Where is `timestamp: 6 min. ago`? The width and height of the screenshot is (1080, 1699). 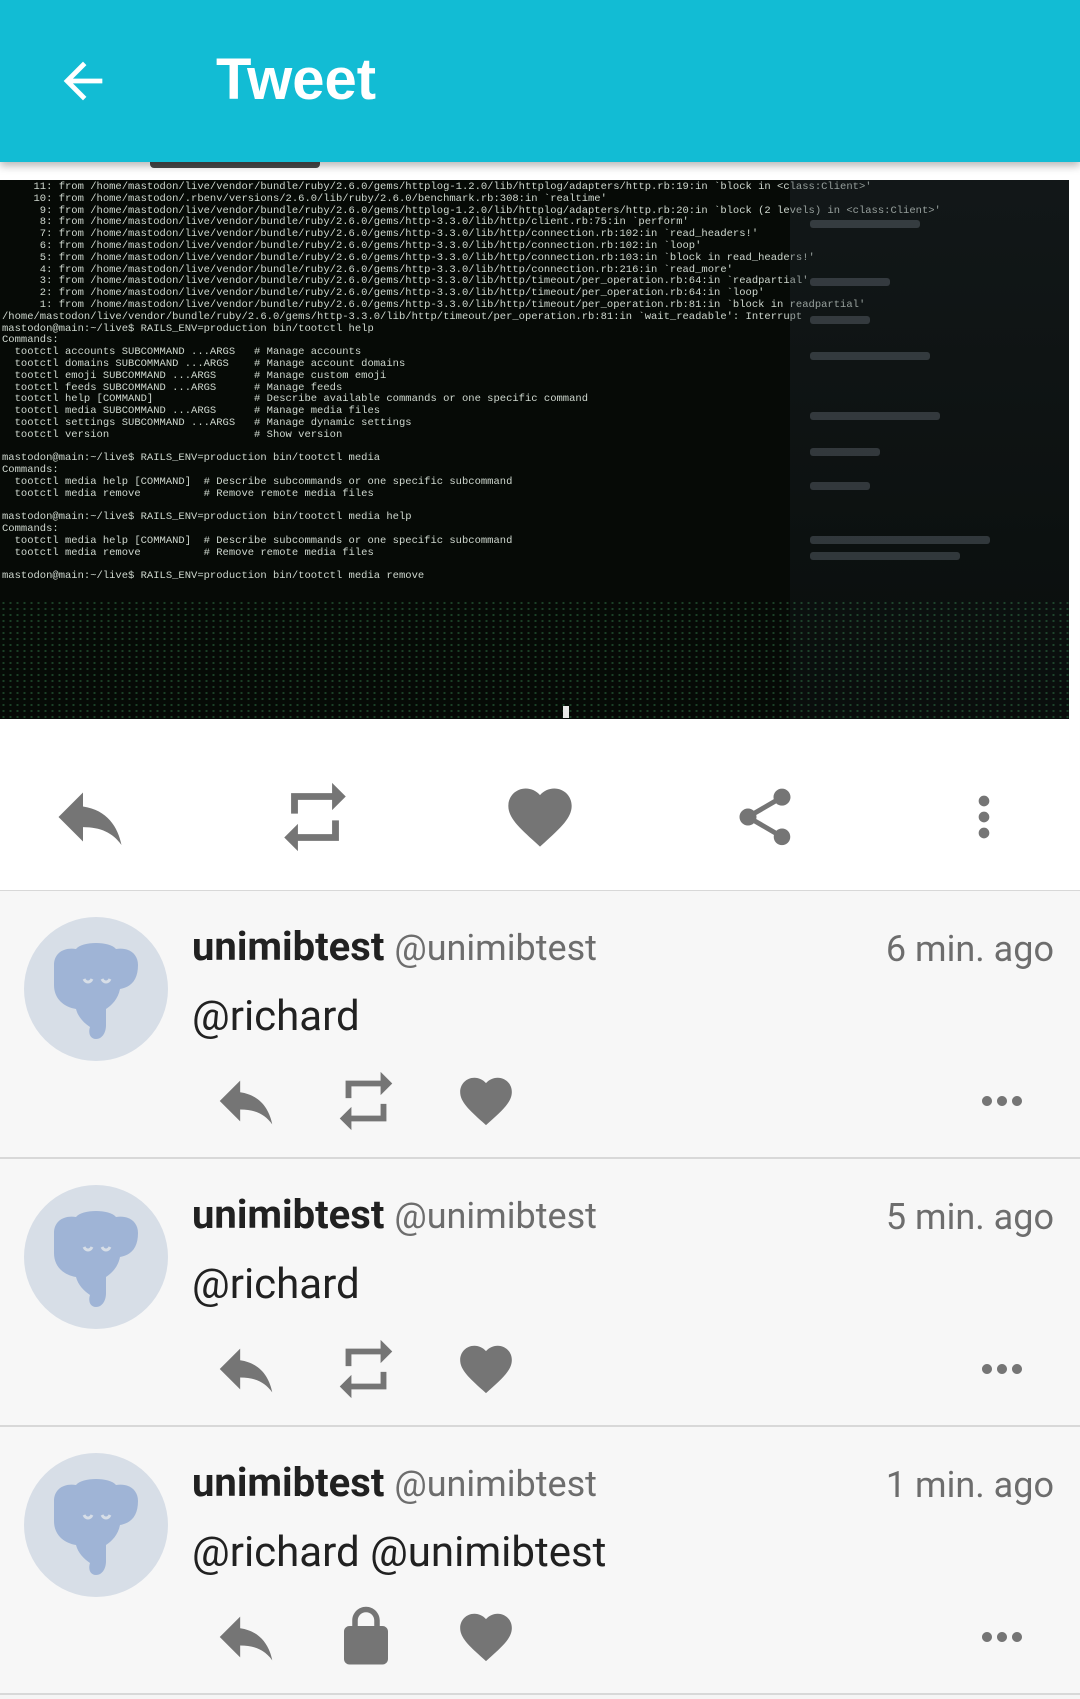 timestamp: 6 min. ago is located at coordinates (969, 949).